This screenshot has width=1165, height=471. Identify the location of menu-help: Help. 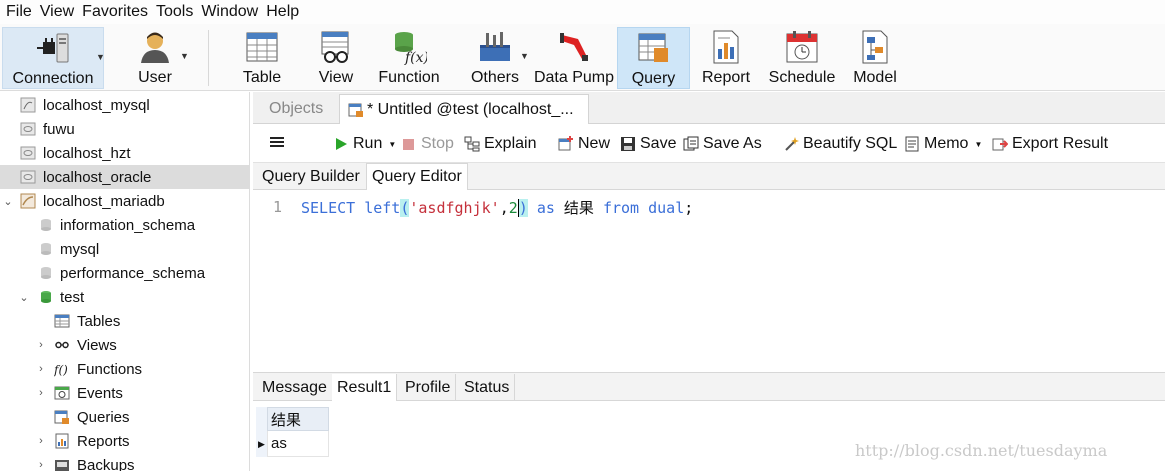
(282, 12).